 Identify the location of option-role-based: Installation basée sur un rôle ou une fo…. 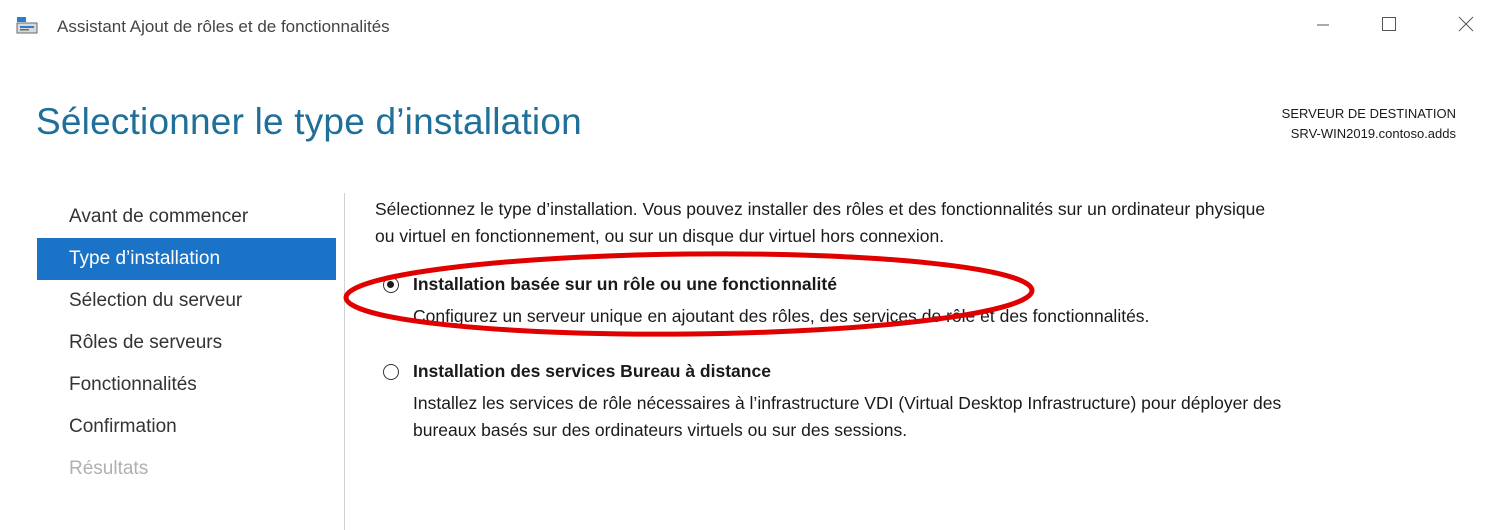
(919, 302).